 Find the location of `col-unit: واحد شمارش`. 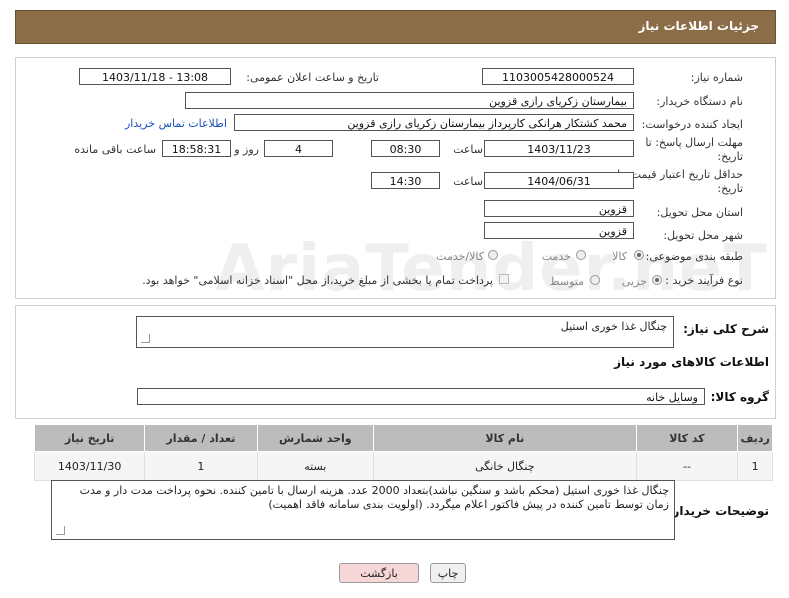

col-unit: واحد شمارش is located at coordinates (315, 438).